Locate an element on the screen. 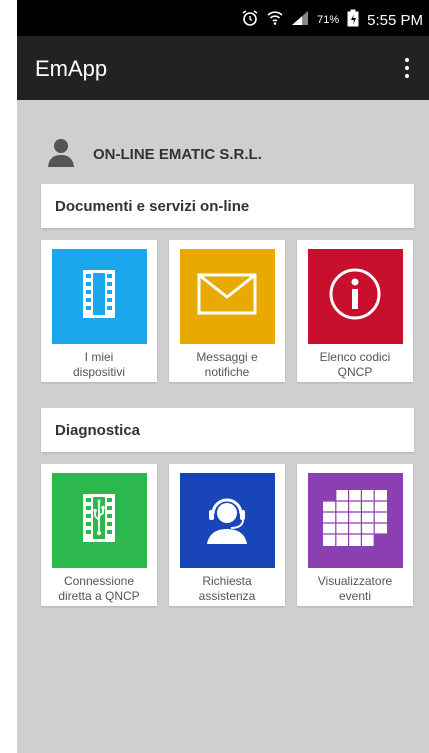  tile-event-viewer: Visualizzatore eventi is located at coordinates (355, 535).